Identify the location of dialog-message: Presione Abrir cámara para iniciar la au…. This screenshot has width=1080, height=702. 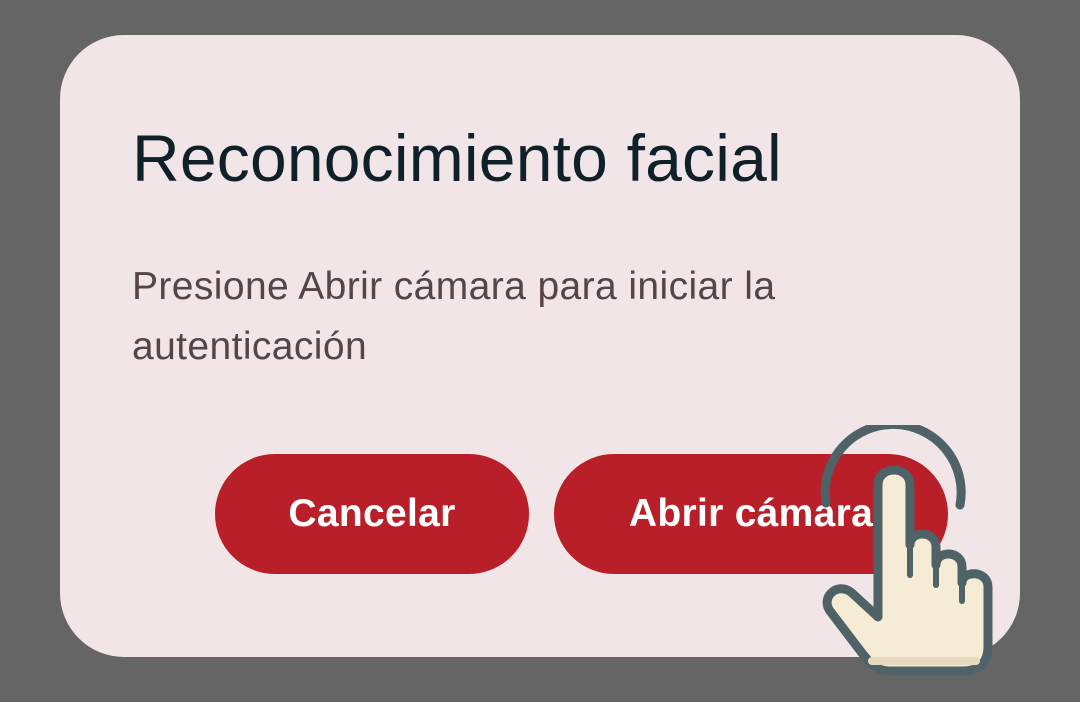
(454, 316).